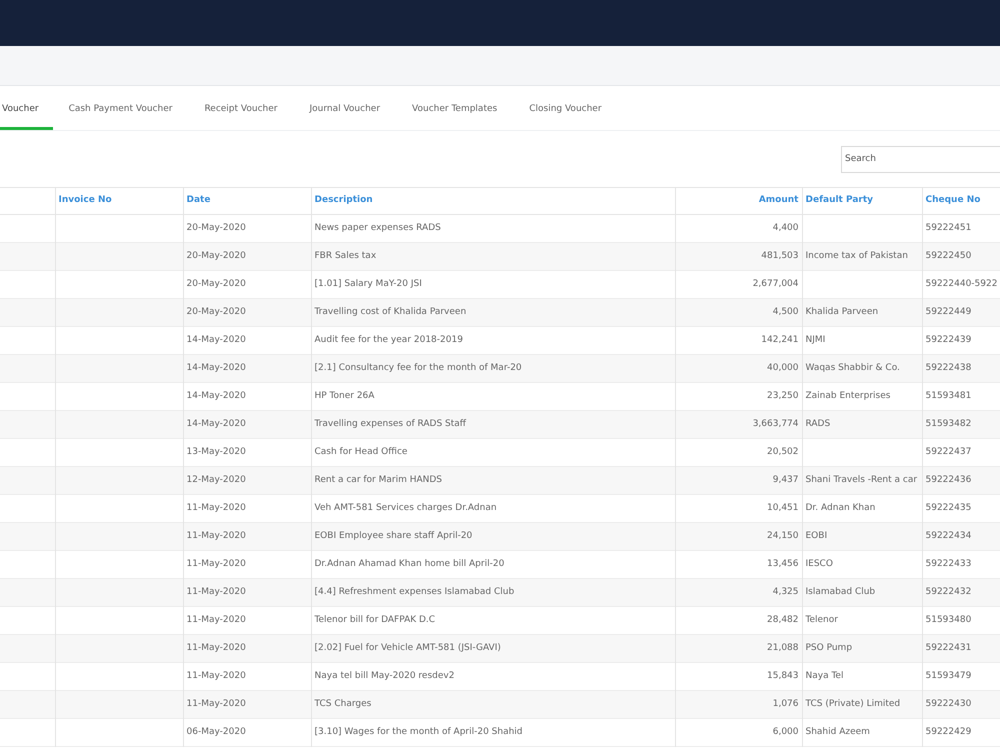  Describe the element at coordinates (407, 647) in the screenshot. I see `table-cell: [2.02] Fuel for Vehicle AMT-581 (JSI-GAVI)` at that location.